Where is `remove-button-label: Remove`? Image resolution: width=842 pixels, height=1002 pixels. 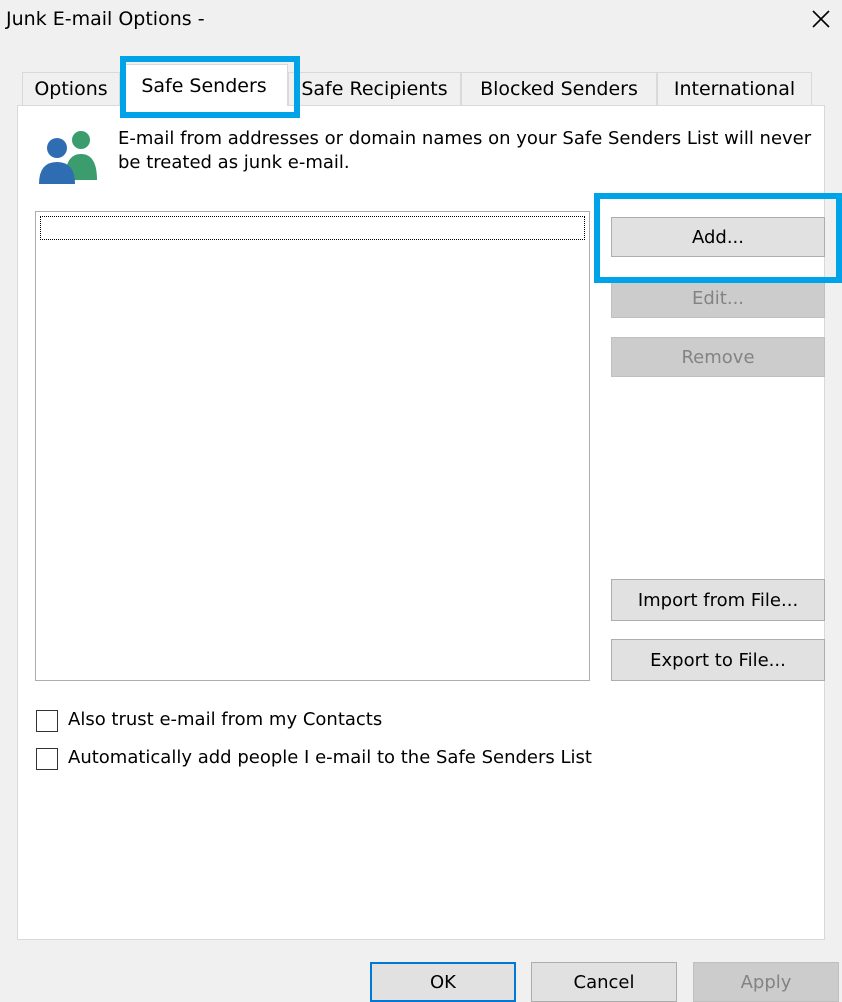
remove-button-label: Remove is located at coordinates (718, 357).